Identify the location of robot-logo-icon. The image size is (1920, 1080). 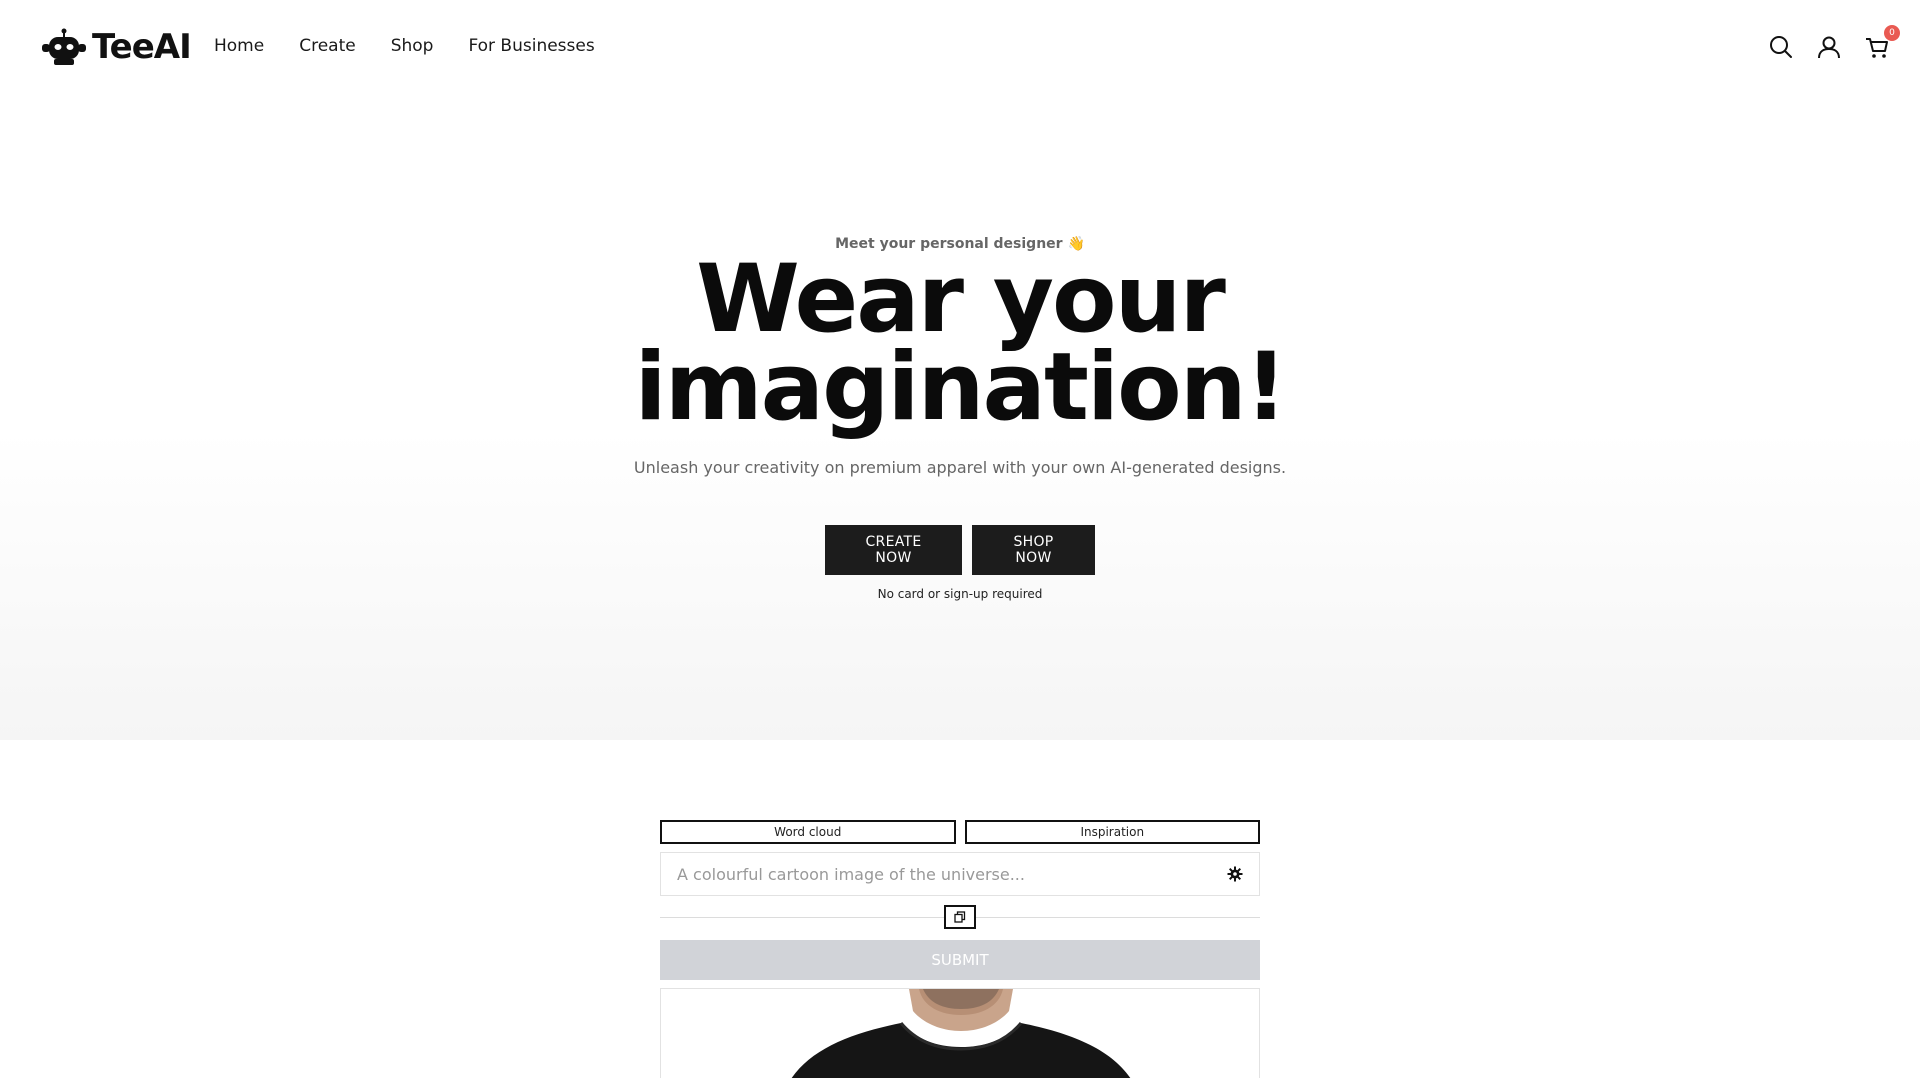
(64, 46).